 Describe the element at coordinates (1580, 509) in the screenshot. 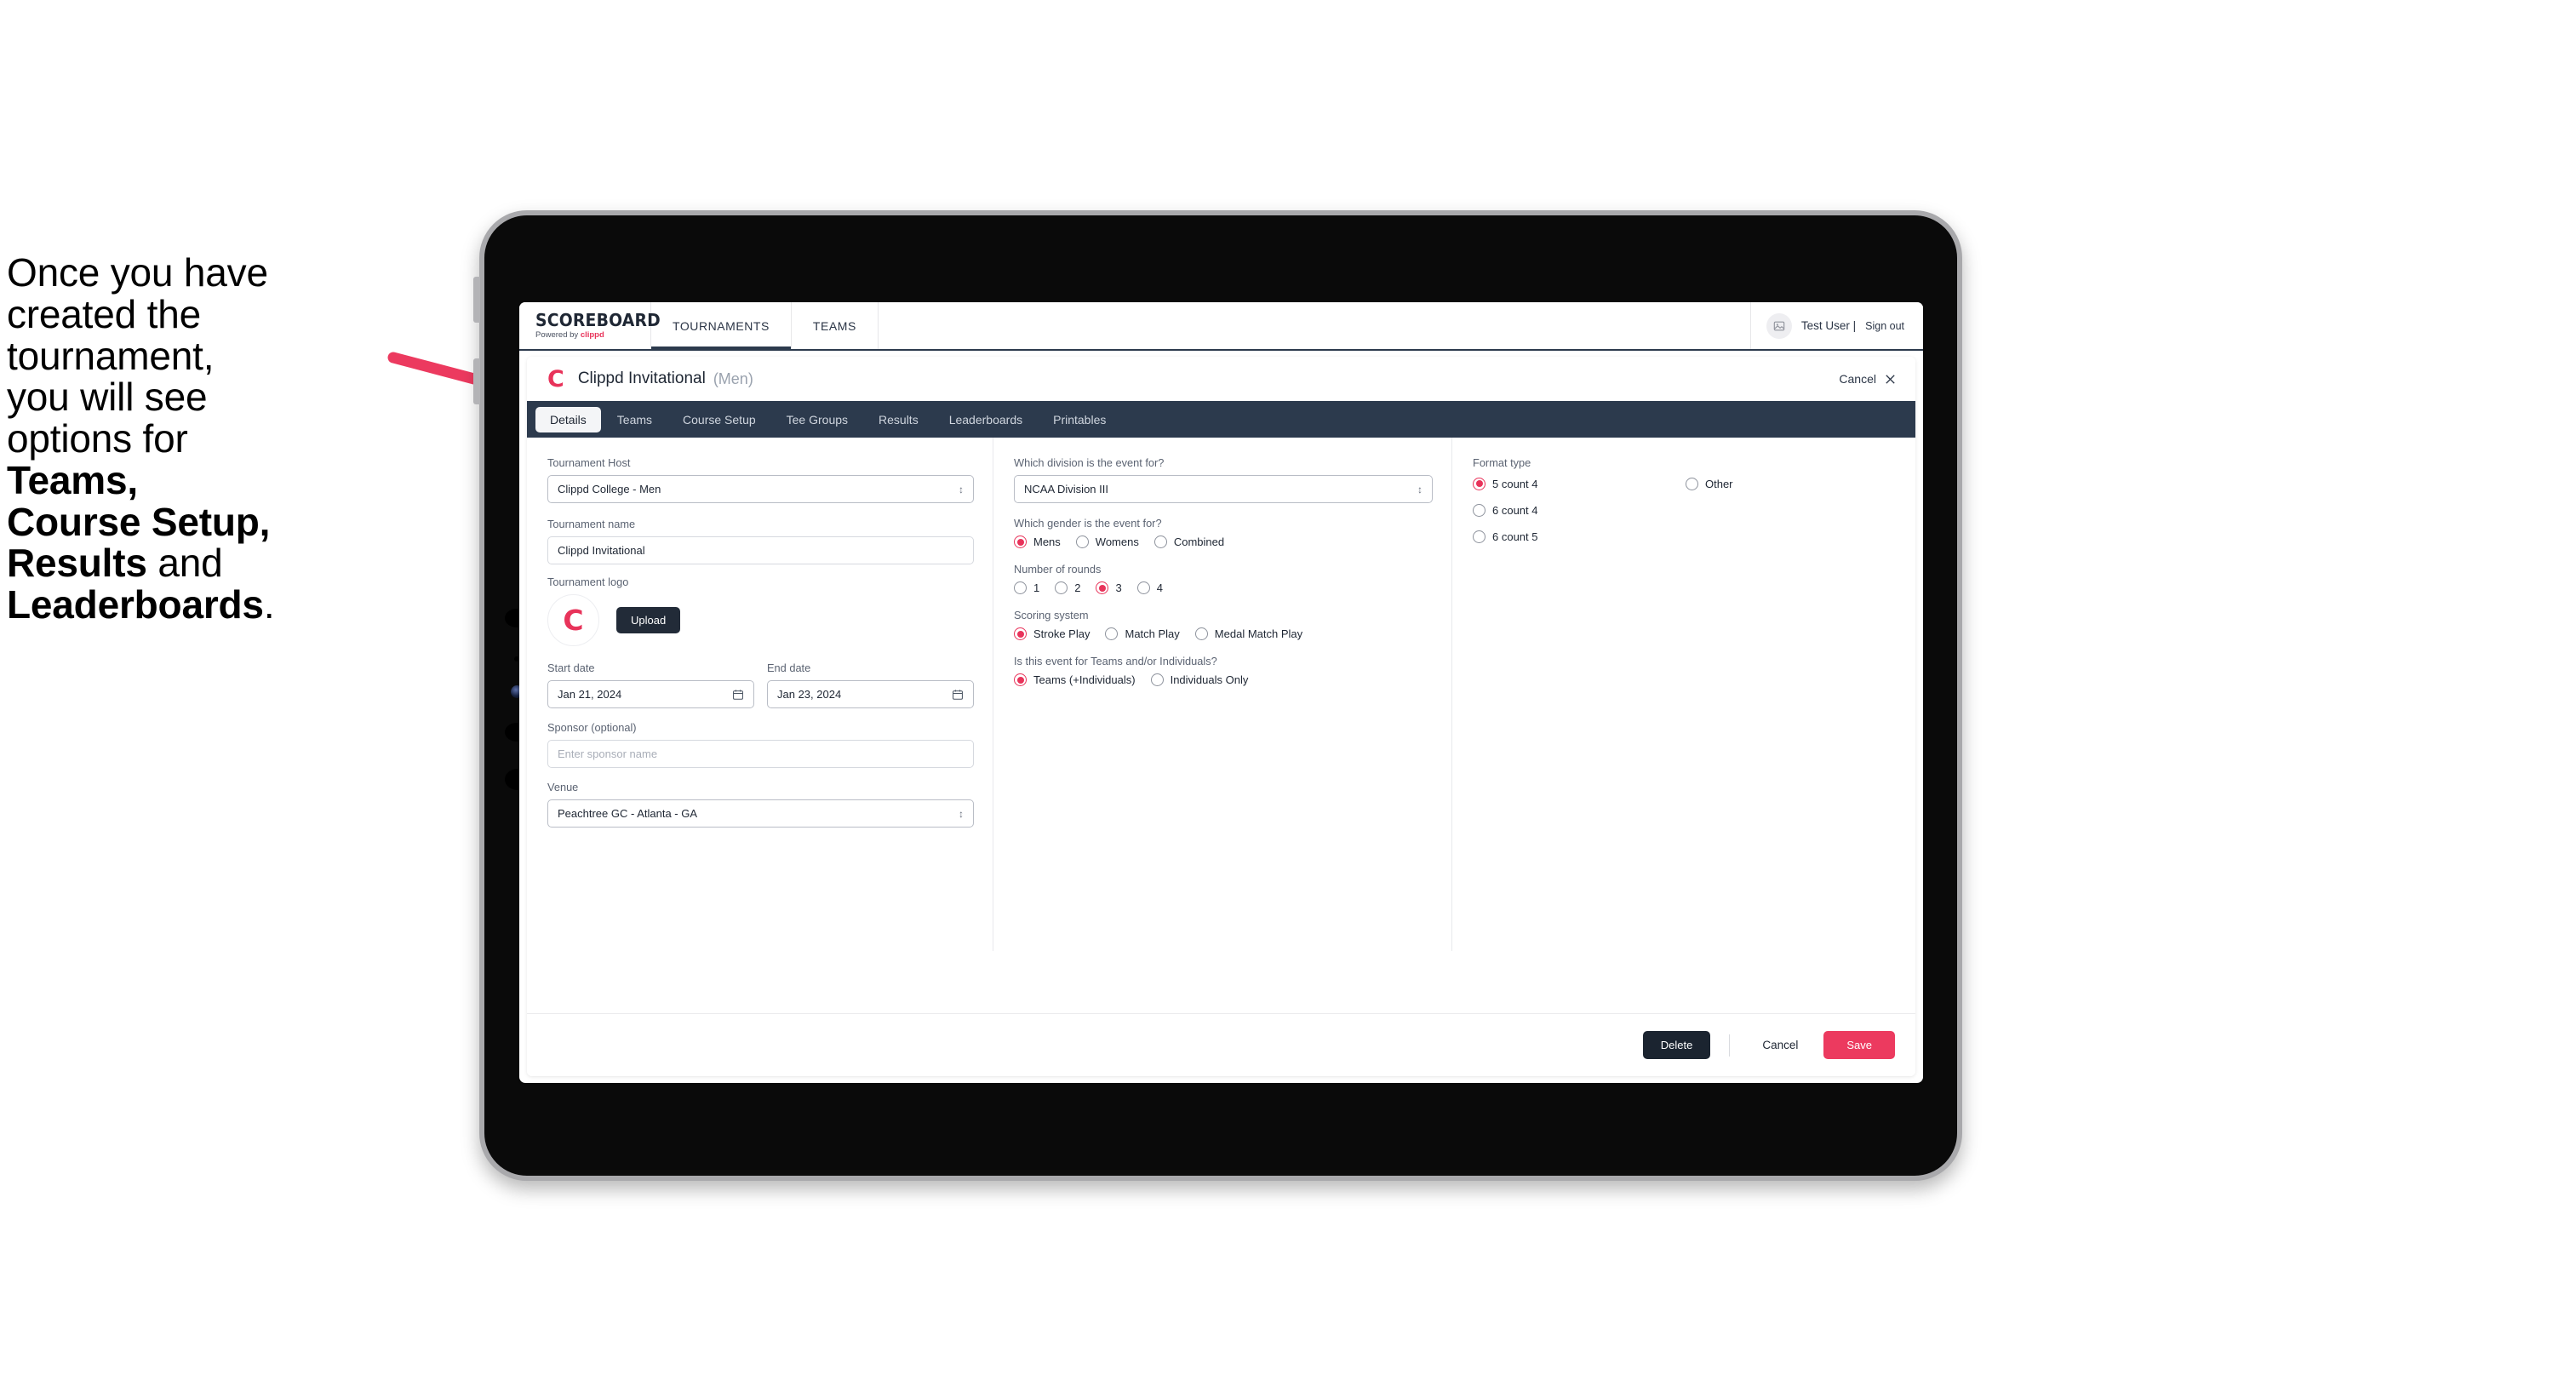

I see `radio-format-6-count-4: 6 count 4` at that location.